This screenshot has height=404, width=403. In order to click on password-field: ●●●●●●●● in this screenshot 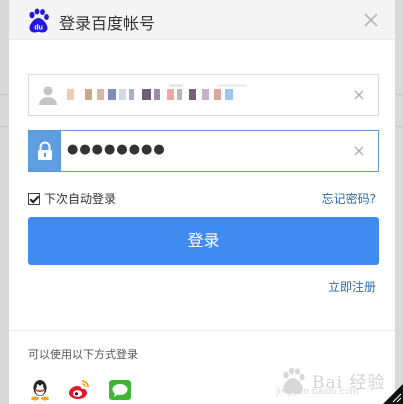, I will do `click(203, 151)`.